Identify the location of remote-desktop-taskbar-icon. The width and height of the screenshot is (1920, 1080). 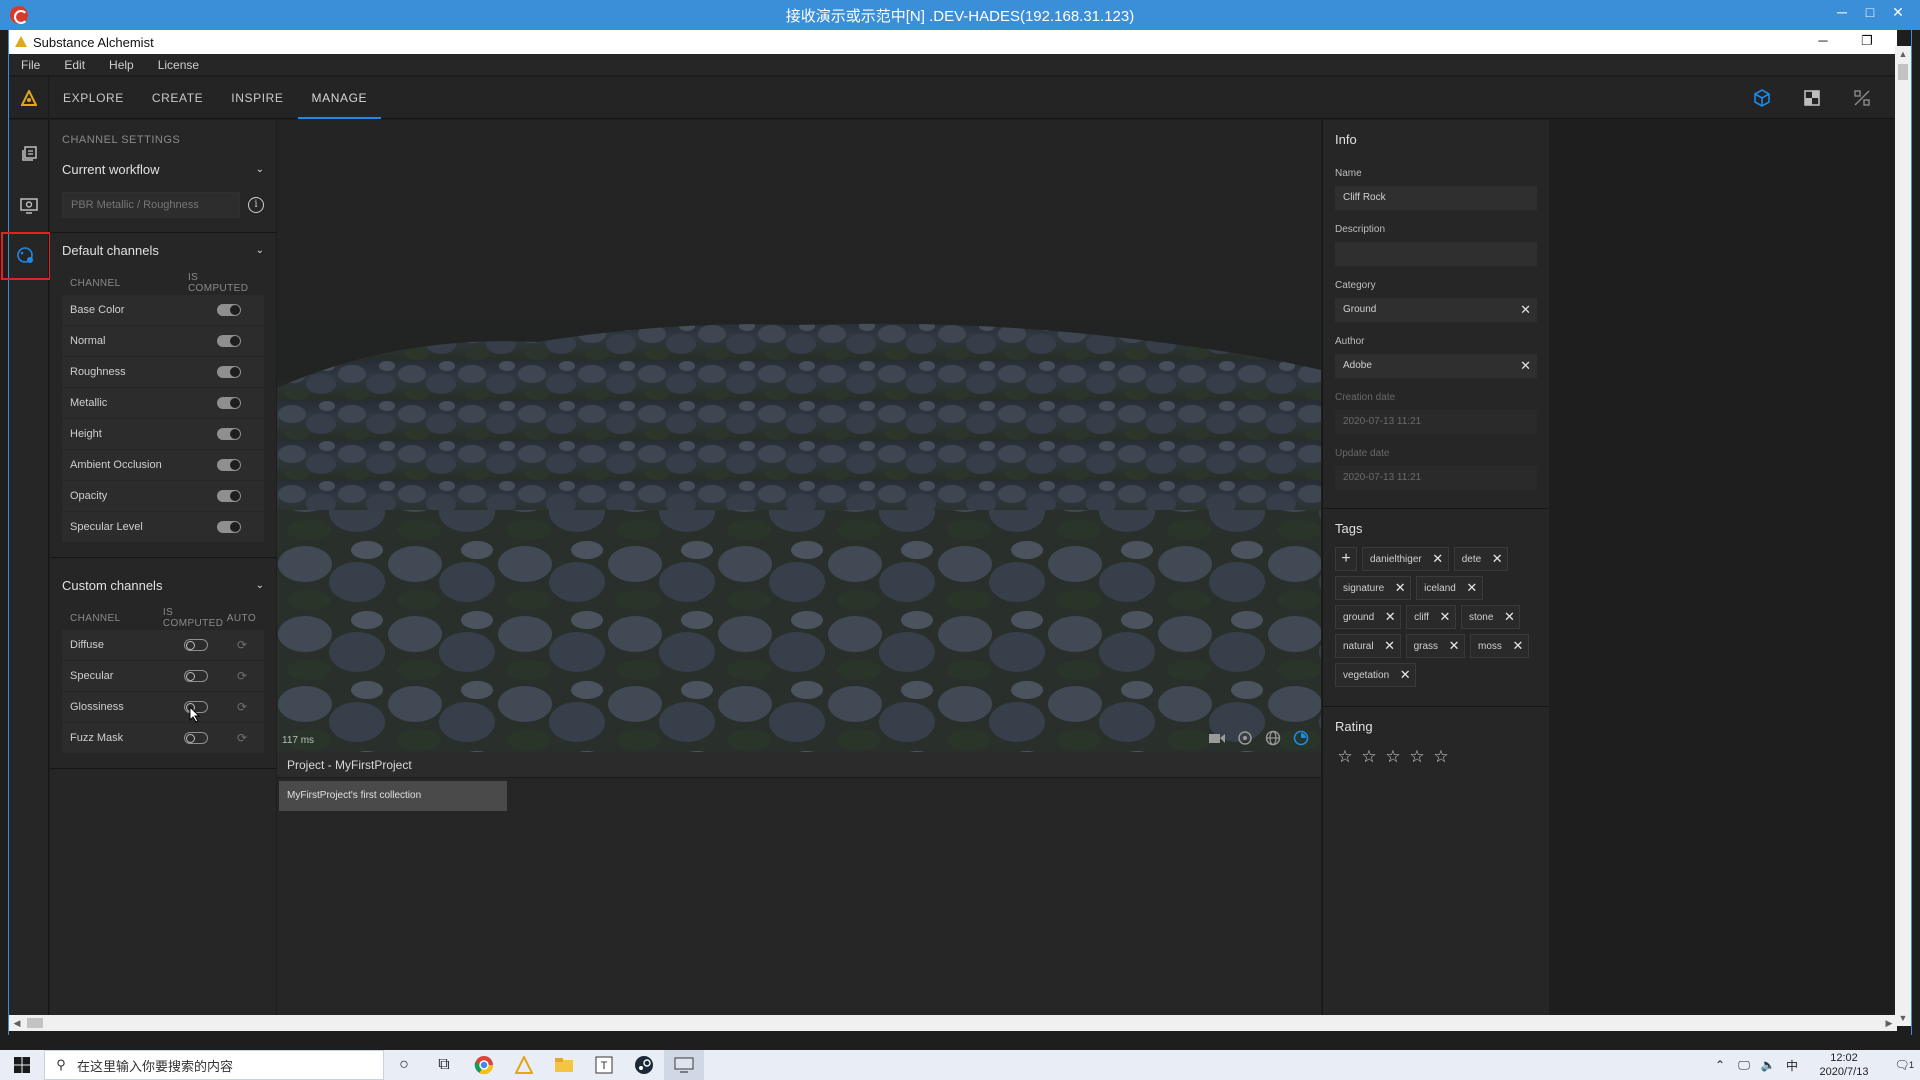
(684, 1065).